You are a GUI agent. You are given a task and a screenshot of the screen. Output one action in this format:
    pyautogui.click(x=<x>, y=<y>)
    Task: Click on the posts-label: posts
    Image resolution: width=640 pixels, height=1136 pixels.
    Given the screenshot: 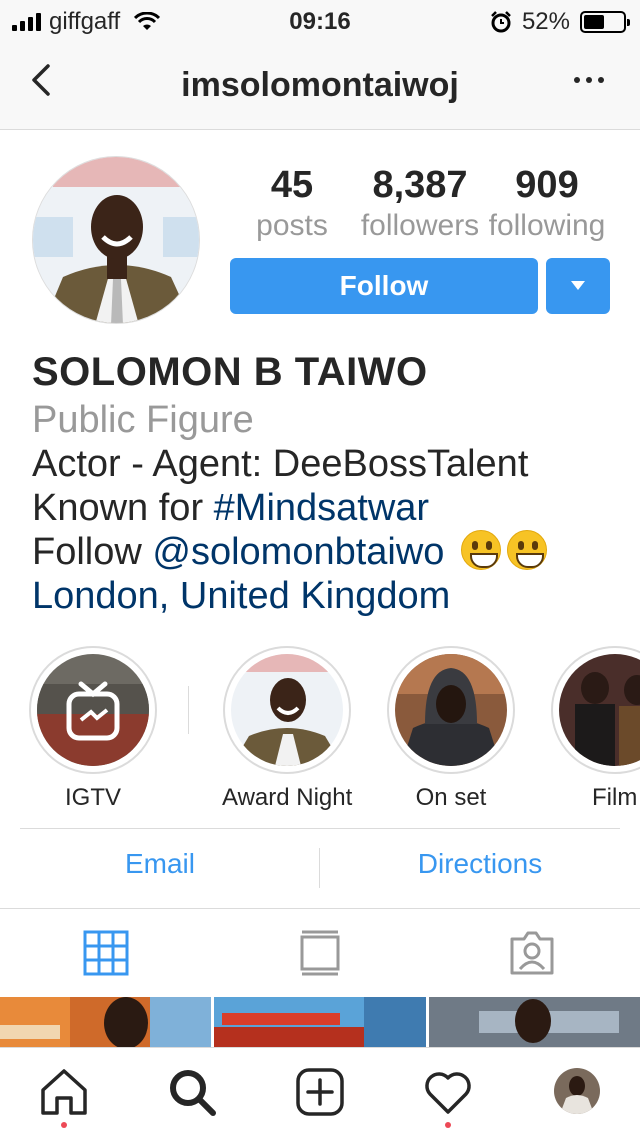 What is the action you would take?
    pyautogui.click(x=292, y=225)
    